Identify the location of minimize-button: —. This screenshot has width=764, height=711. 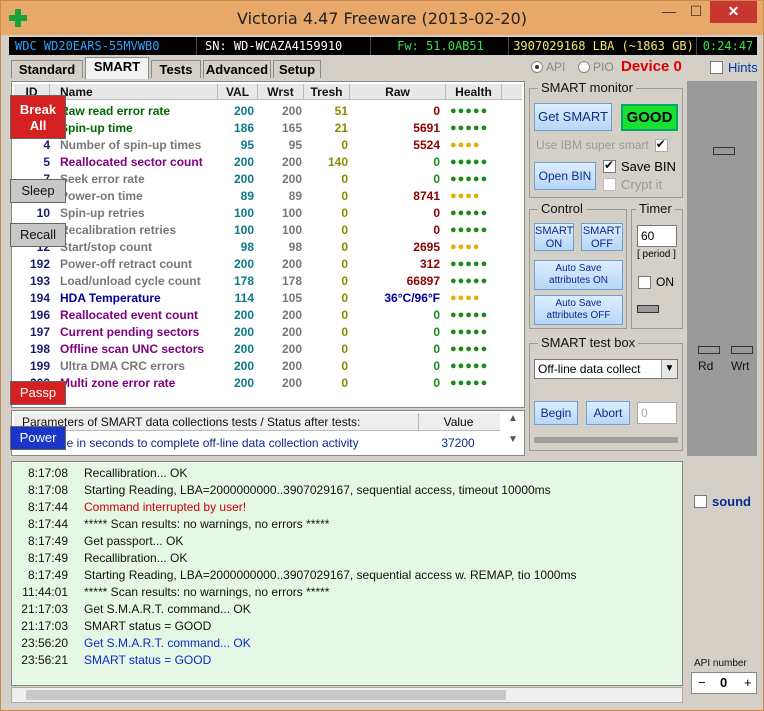
(669, 12).